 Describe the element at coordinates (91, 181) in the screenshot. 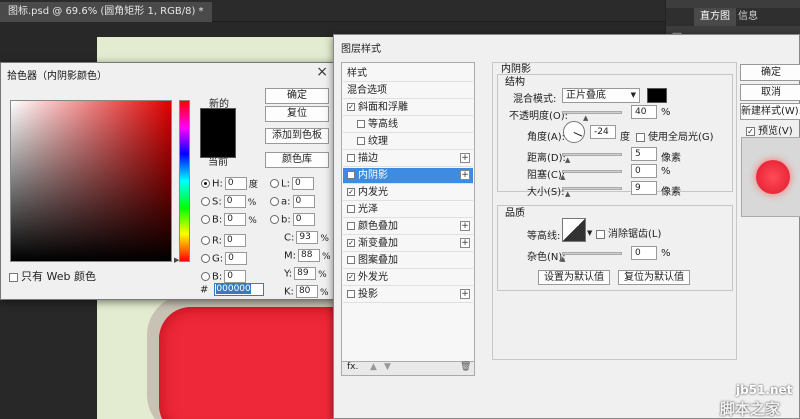

I see `saturation-brightness-field` at that location.